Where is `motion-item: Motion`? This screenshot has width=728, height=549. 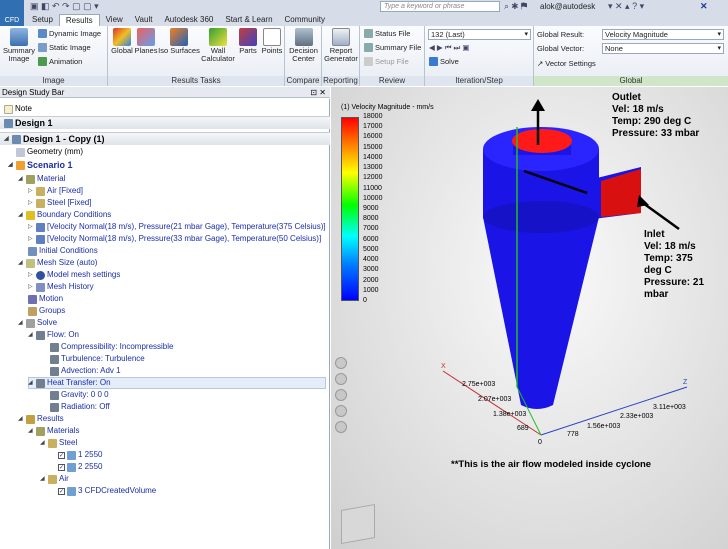 motion-item: Motion is located at coordinates (45, 299).